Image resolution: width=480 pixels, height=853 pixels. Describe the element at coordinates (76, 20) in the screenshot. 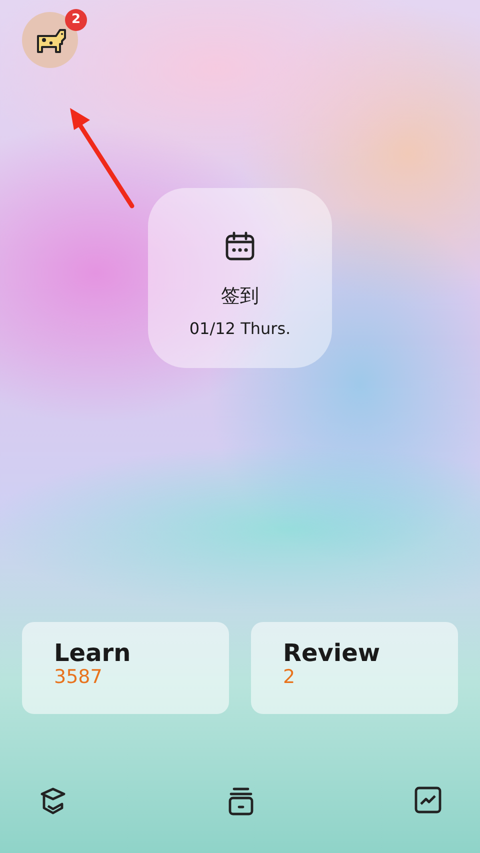

I see `notification-badge: 2` at that location.